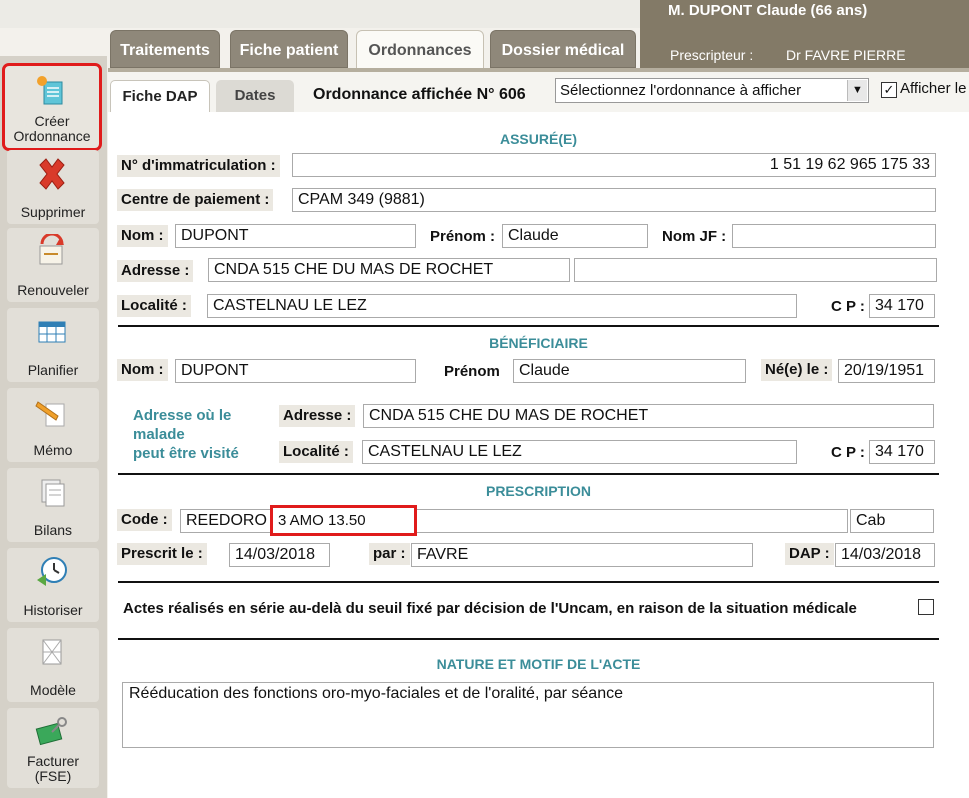  I want to click on ordonnance-number: Ordonnance affichée N° 606, so click(419, 94).